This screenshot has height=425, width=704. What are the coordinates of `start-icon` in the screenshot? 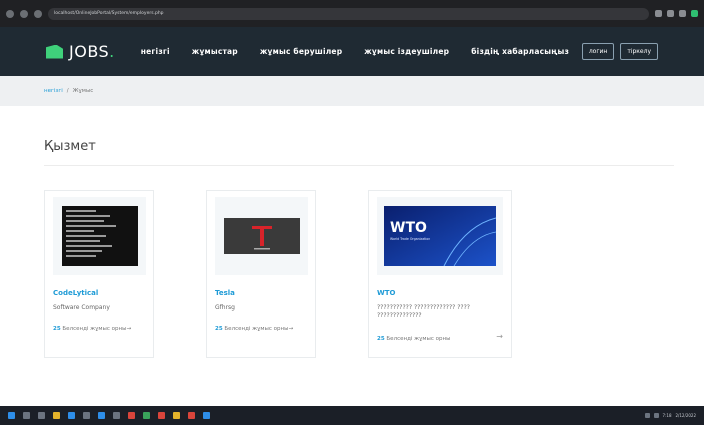 It's located at (11, 415).